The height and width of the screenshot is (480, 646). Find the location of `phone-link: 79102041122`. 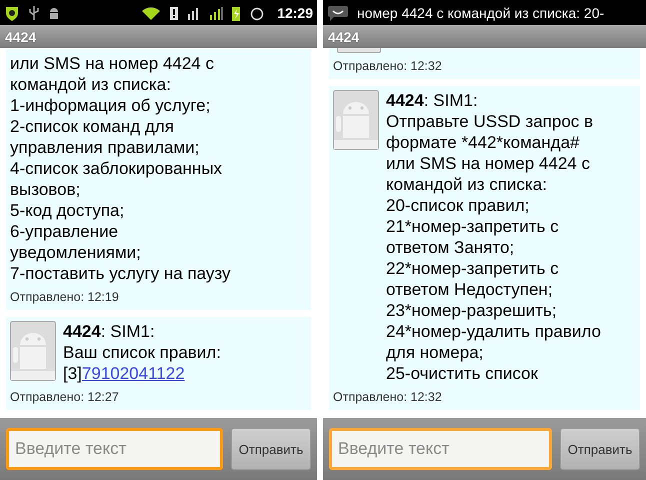

phone-link: 79102041122 is located at coordinates (133, 373).